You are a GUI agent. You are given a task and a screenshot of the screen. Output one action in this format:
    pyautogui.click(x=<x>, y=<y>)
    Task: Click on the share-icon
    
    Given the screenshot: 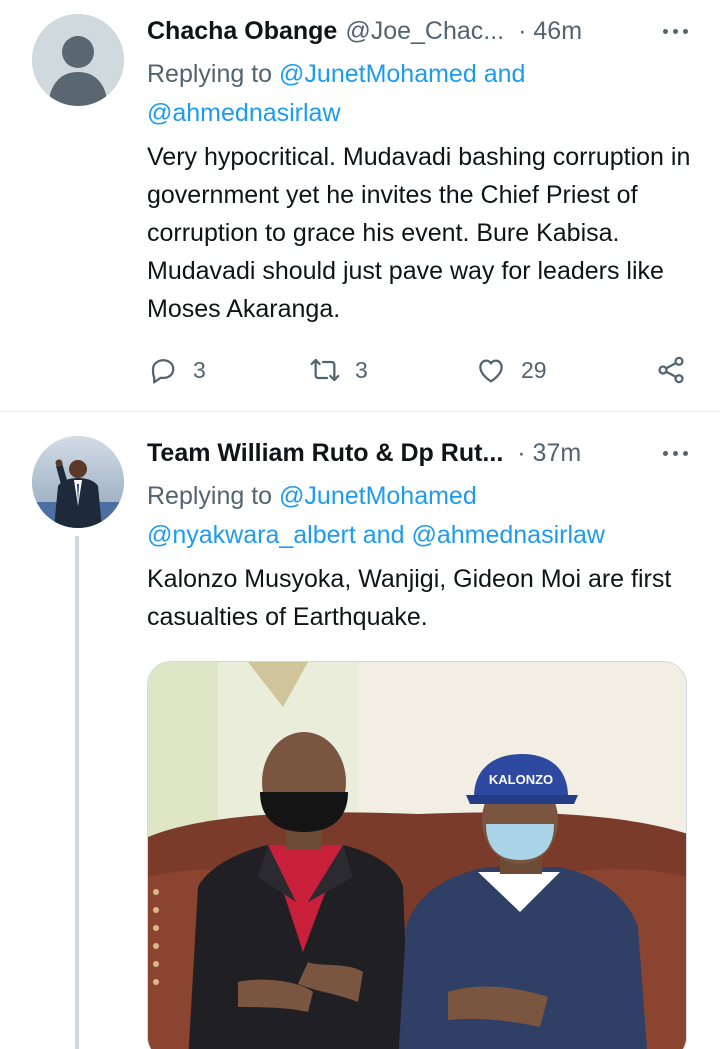 What is the action you would take?
    pyautogui.click(x=671, y=370)
    